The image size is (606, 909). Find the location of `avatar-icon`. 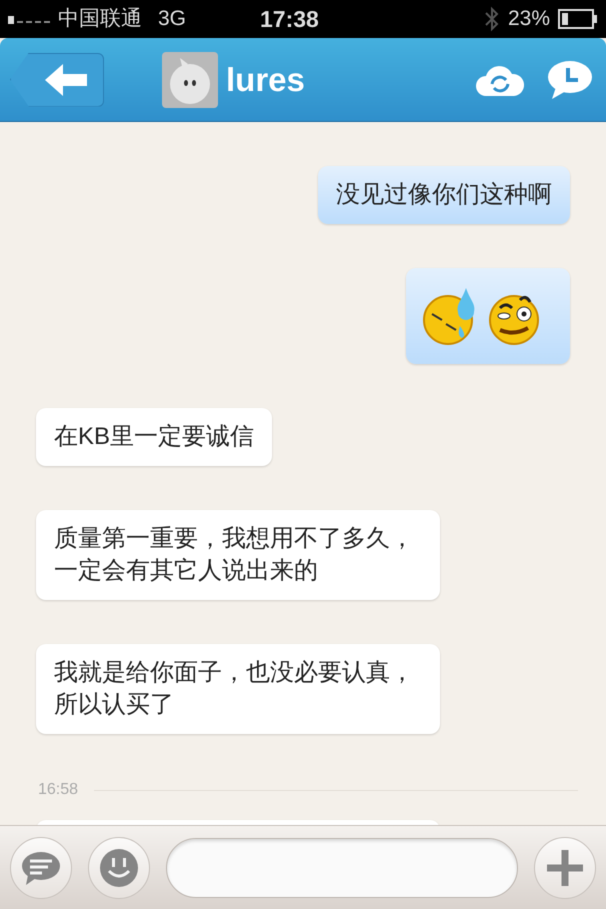

avatar-icon is located at coordinates (190, 80).